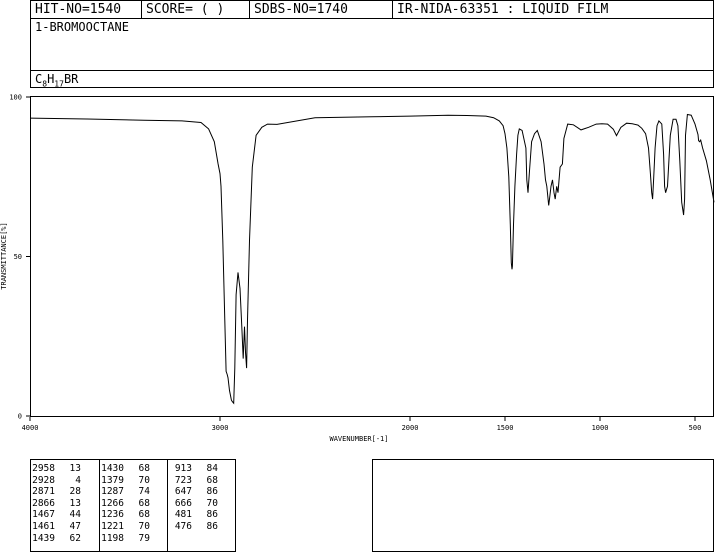  I want to click on x-tick-label: 500, so click(695, 428).